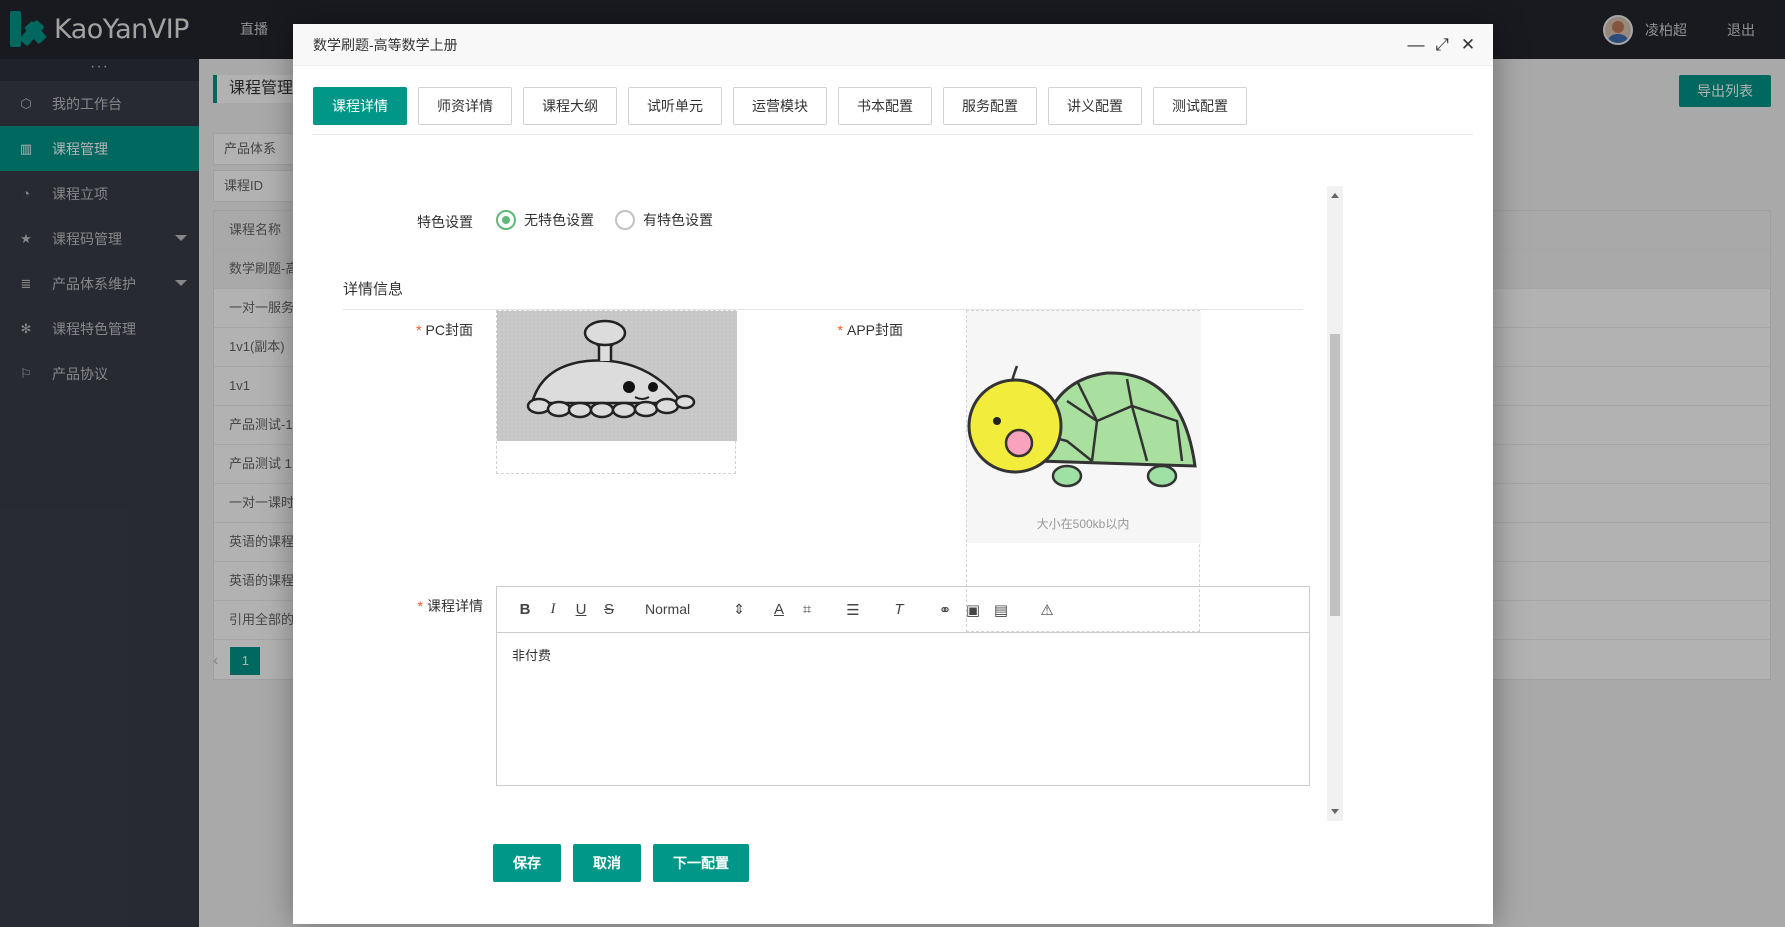 The width and height of the screenshot is (1785, 927). I want to click on tab-operation-module: 运营模块, so click(780, 106).